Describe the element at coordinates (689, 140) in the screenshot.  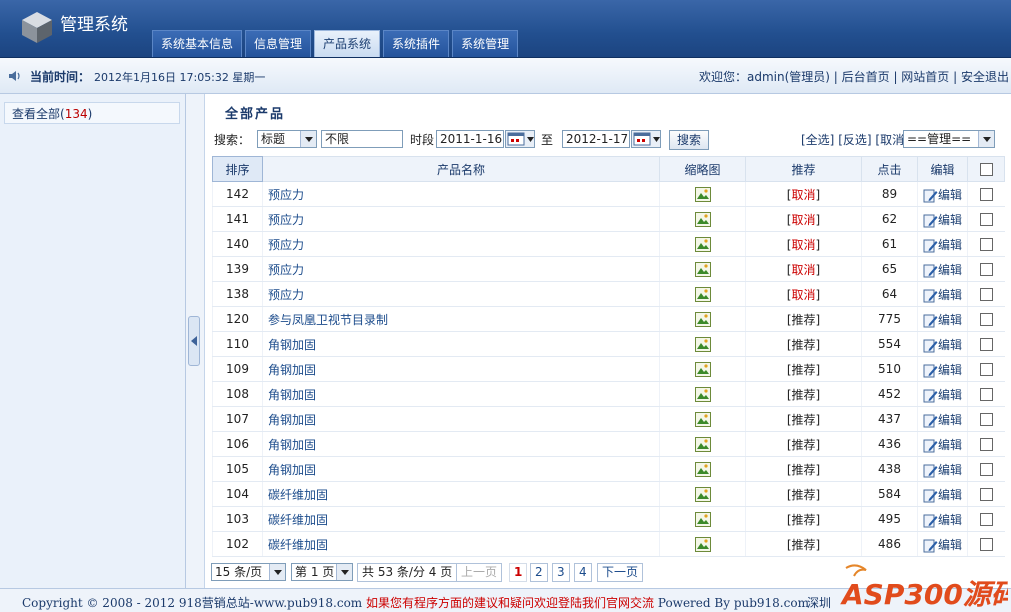
I see `search-button: 搜索` at that location.